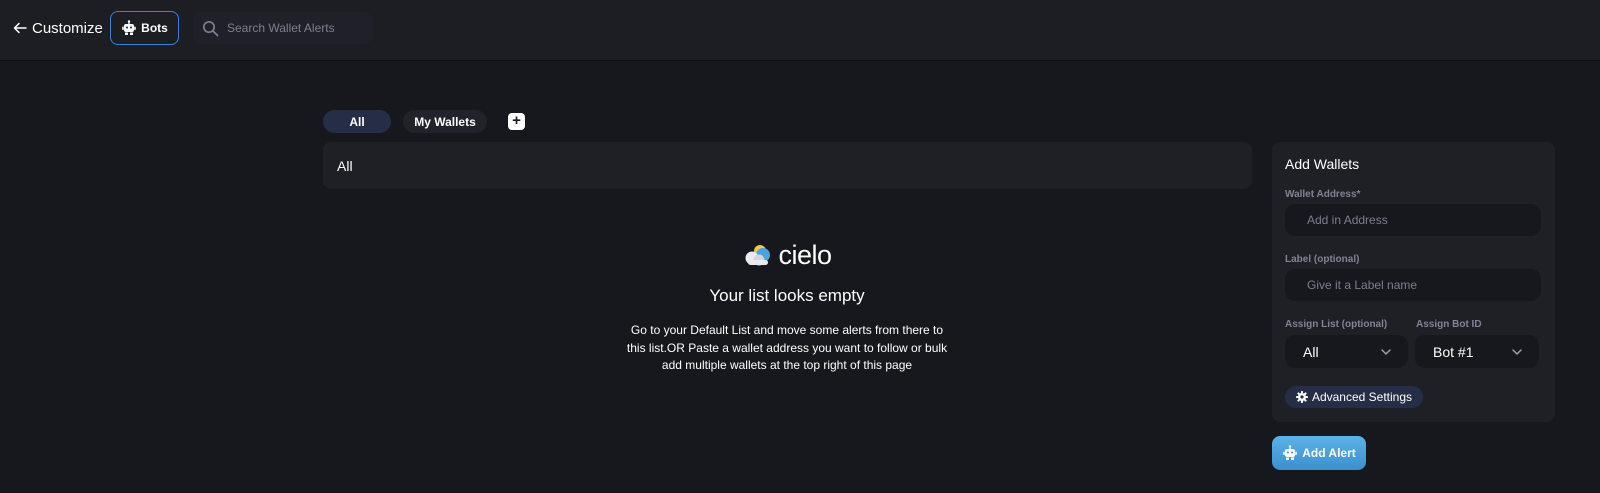  What do you see at coordinates (1362, 397) in the screenshot?
I see `advanced-settings-label: Advanced Settings` at bounding box center [1362, 397].